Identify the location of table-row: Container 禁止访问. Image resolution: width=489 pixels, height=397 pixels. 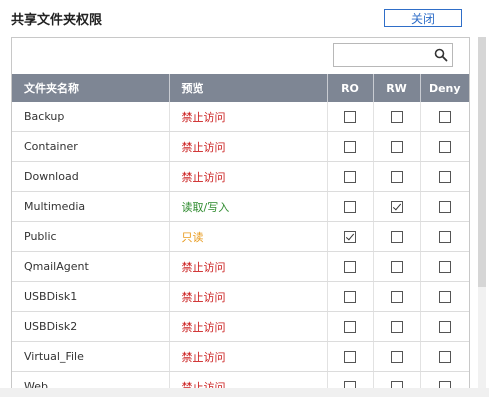
(240, 146).